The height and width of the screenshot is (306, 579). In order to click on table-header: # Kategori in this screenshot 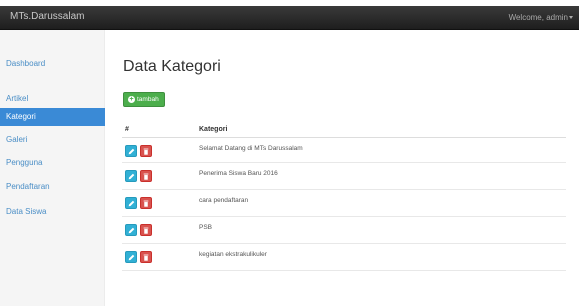, I will do `click(344, 130)`.